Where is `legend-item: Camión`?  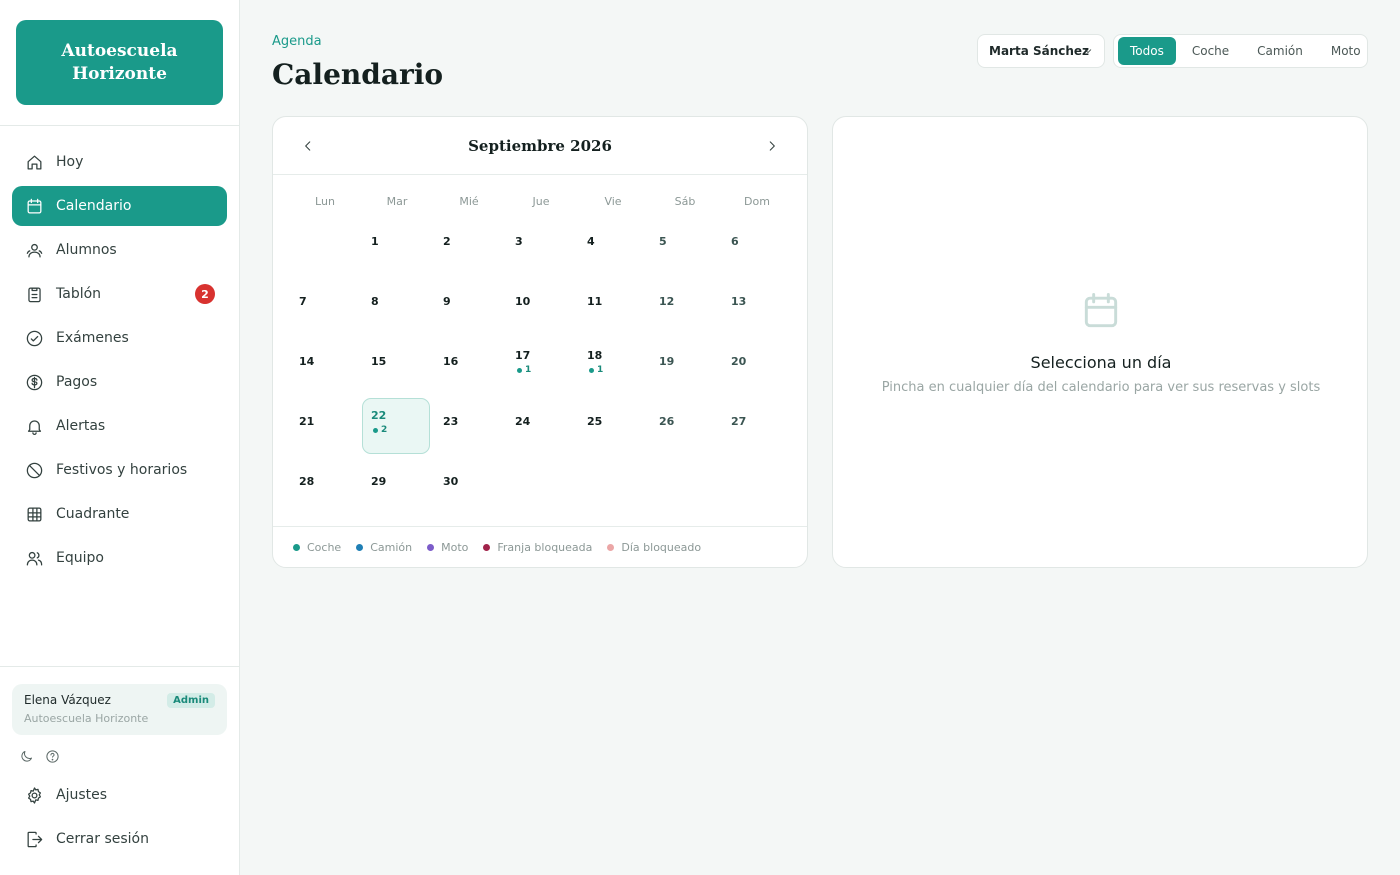 legend-item: Camión is located at coordinates (384, 547).